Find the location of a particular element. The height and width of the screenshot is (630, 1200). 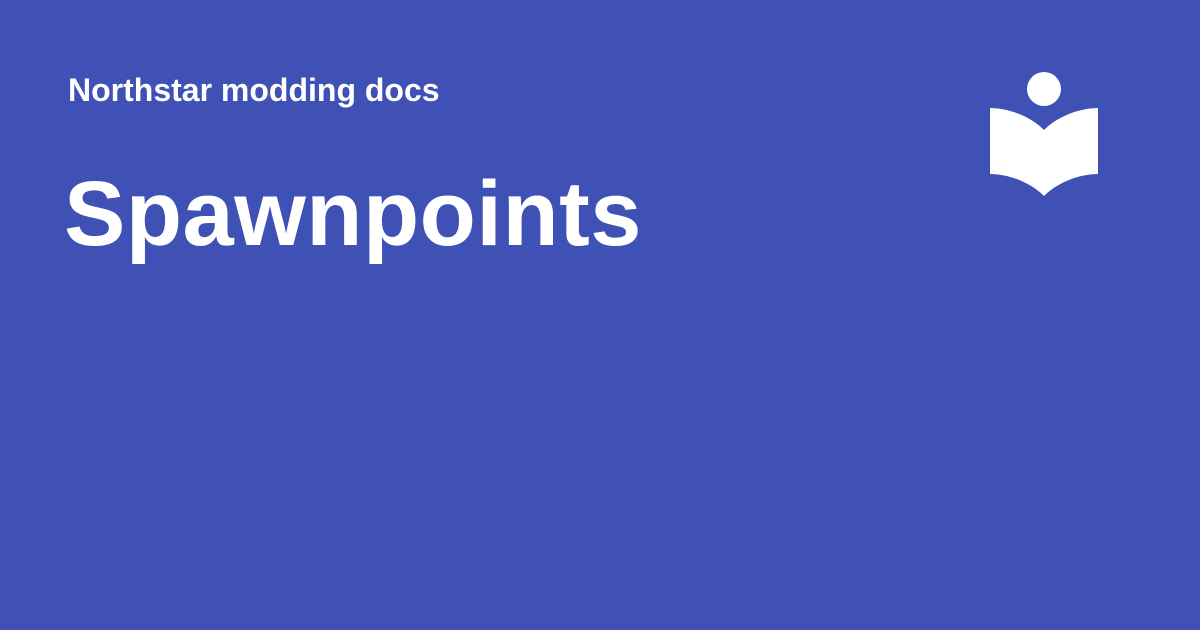

reader-head-shape is located at coordinates (1044, 89).